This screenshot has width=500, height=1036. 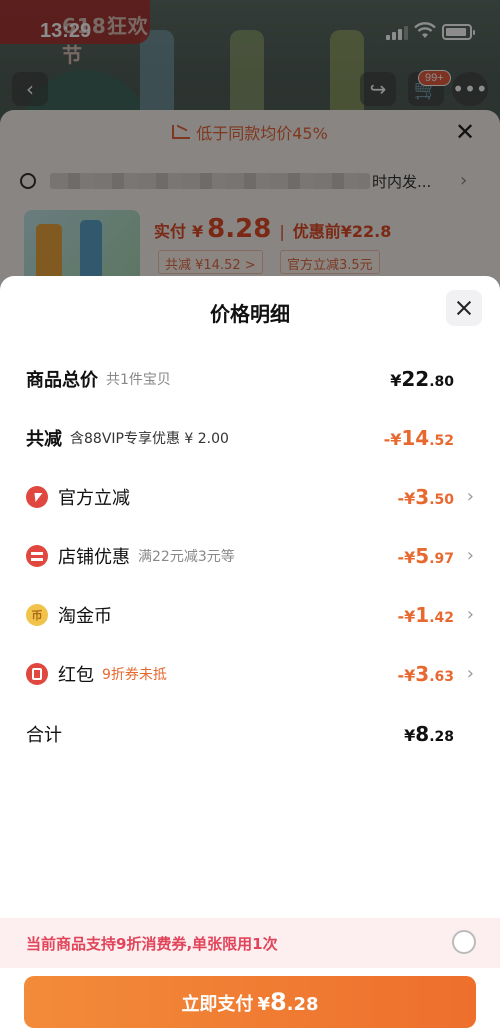 What do you see at coordinates (250, 734) in the screenshot?
I see `row-subtotal: 合计 ¥8.28` at bounding box center [250, 734].